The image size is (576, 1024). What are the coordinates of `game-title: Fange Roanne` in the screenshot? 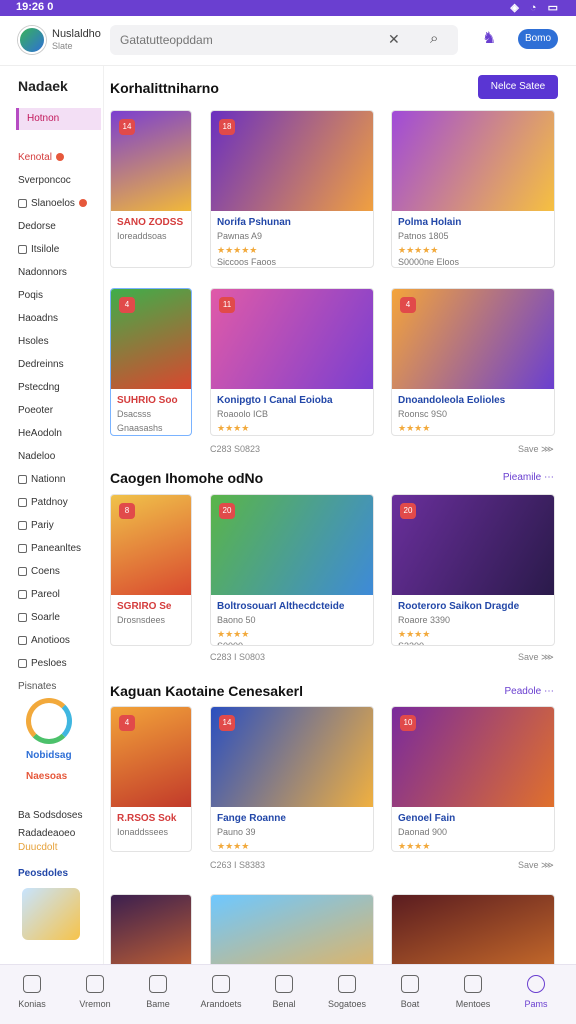 It's located at (251, 818).